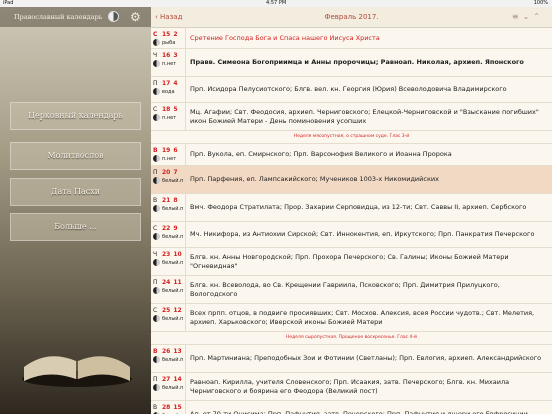  Describe the element at coordinates (166, 150) in the screenshot. I see `new-style-date: 19` at that location.